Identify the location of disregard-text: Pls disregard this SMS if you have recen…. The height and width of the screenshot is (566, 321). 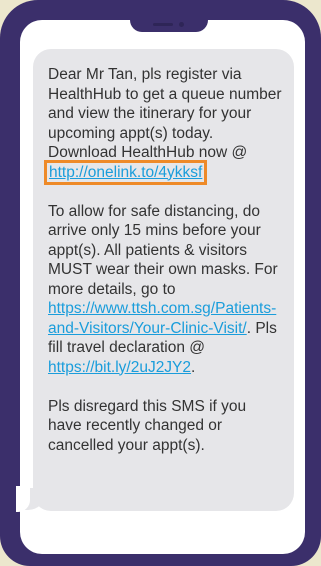
(147, 425).